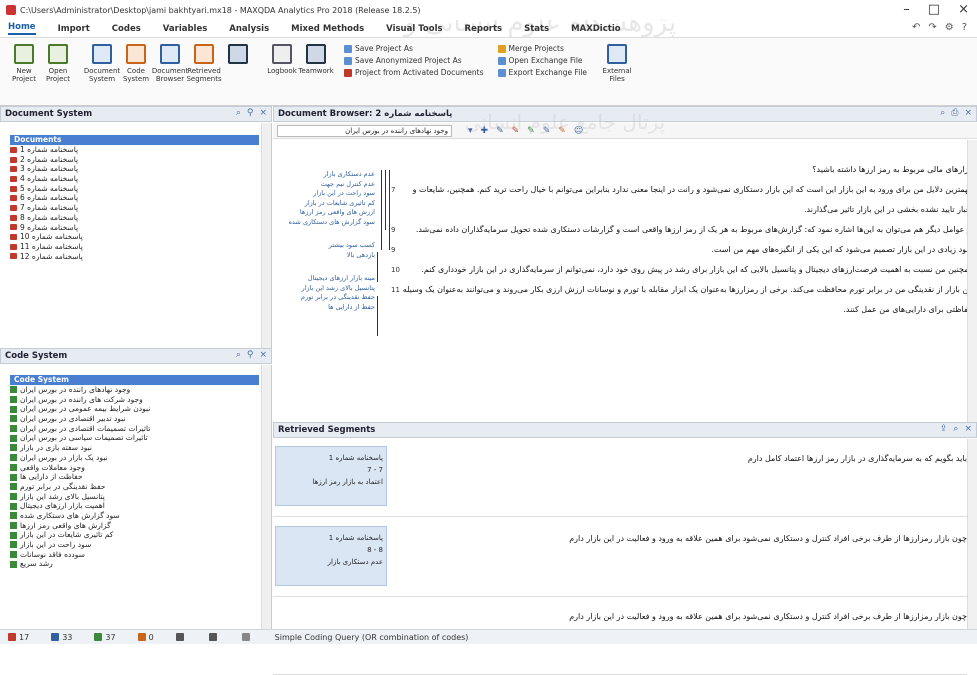 The image size is (977, 675). I want to click on project-from-activated-button: Project from Activated Documents, so click(414, 72).